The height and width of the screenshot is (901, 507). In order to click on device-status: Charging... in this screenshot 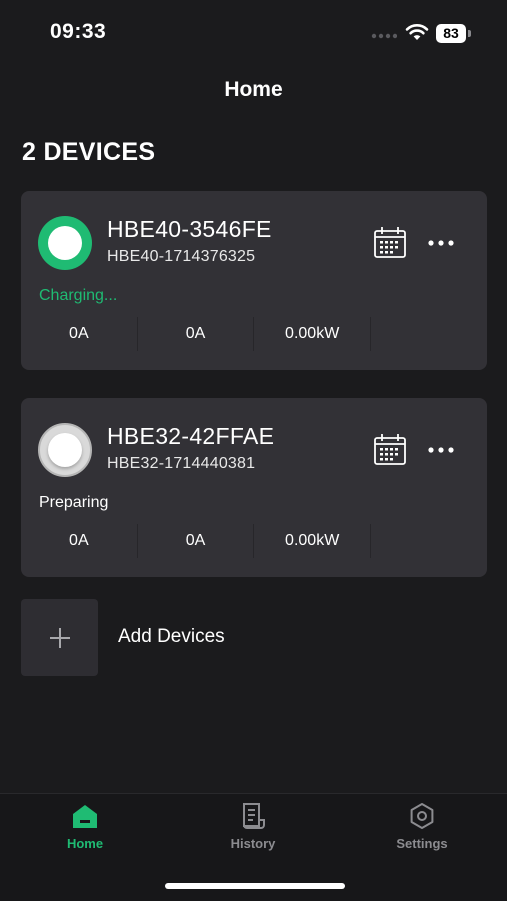, I will do `click(78, 295)`.